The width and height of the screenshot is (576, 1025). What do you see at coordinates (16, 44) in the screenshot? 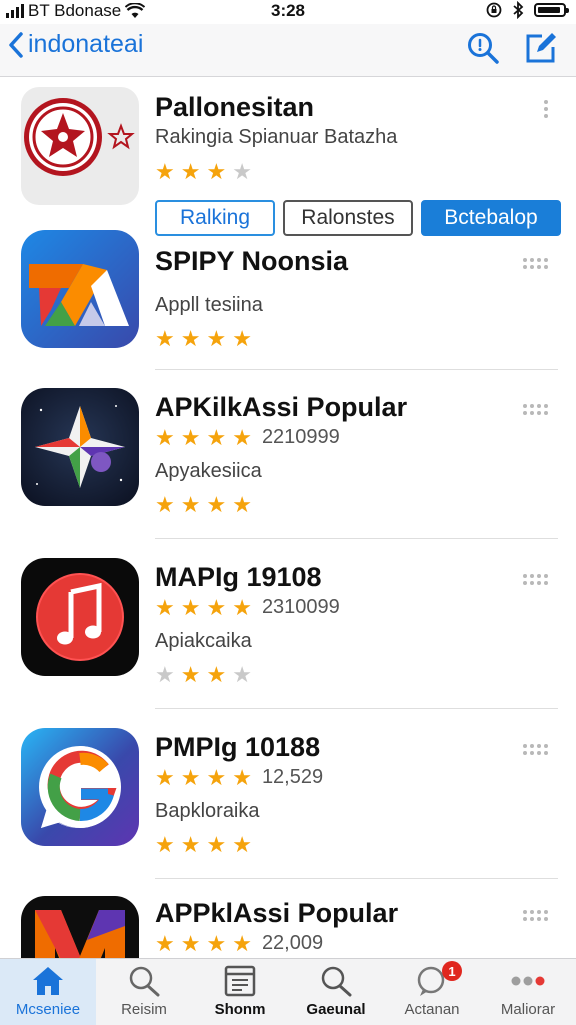
I see `chevron-left-icon` at bounding box center [16, 44].